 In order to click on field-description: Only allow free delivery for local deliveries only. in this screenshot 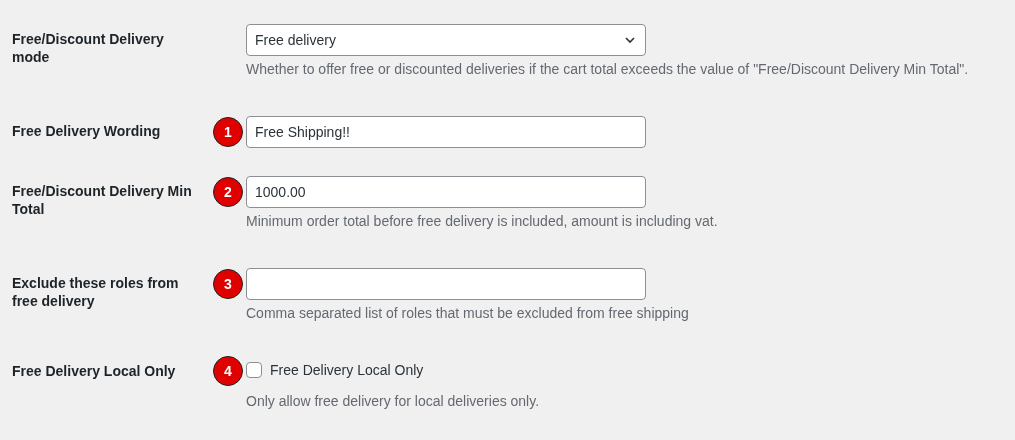, I will do `click(393, 401)`.